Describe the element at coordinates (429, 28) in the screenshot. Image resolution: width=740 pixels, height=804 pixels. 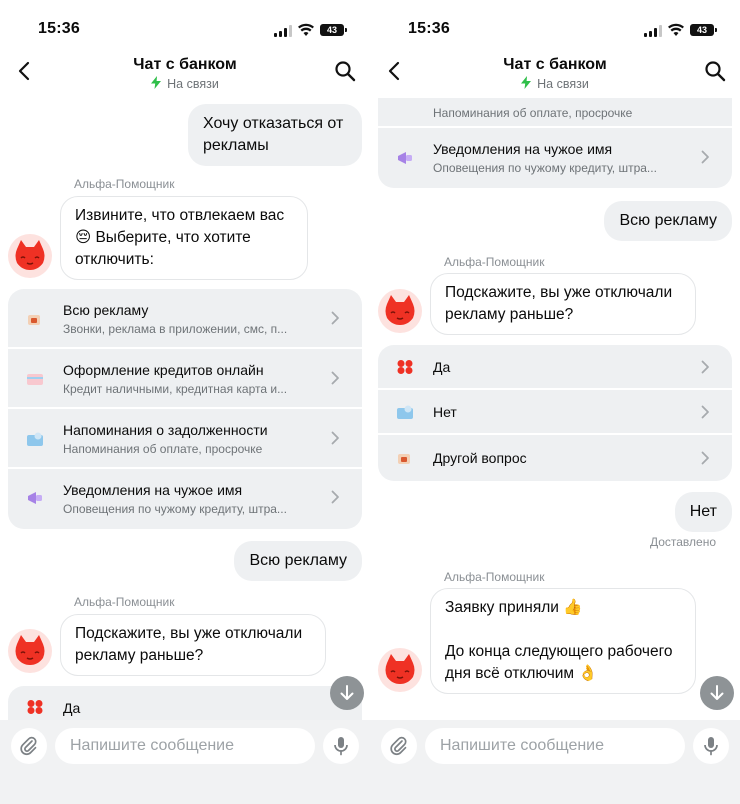
I see `status-time: 15:36` at that location.